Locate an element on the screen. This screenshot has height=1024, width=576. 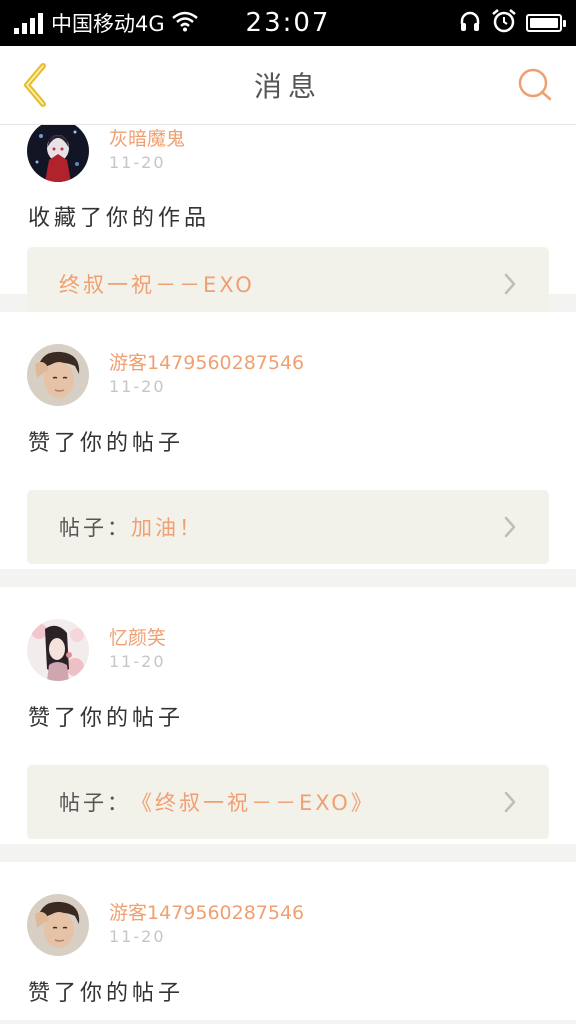
search-icon is located at coordinates (535, 84).